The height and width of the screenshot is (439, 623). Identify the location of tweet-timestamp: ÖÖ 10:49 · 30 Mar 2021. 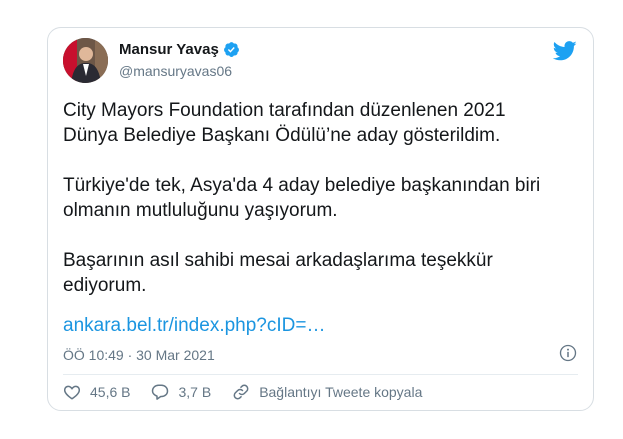
(139, 355).